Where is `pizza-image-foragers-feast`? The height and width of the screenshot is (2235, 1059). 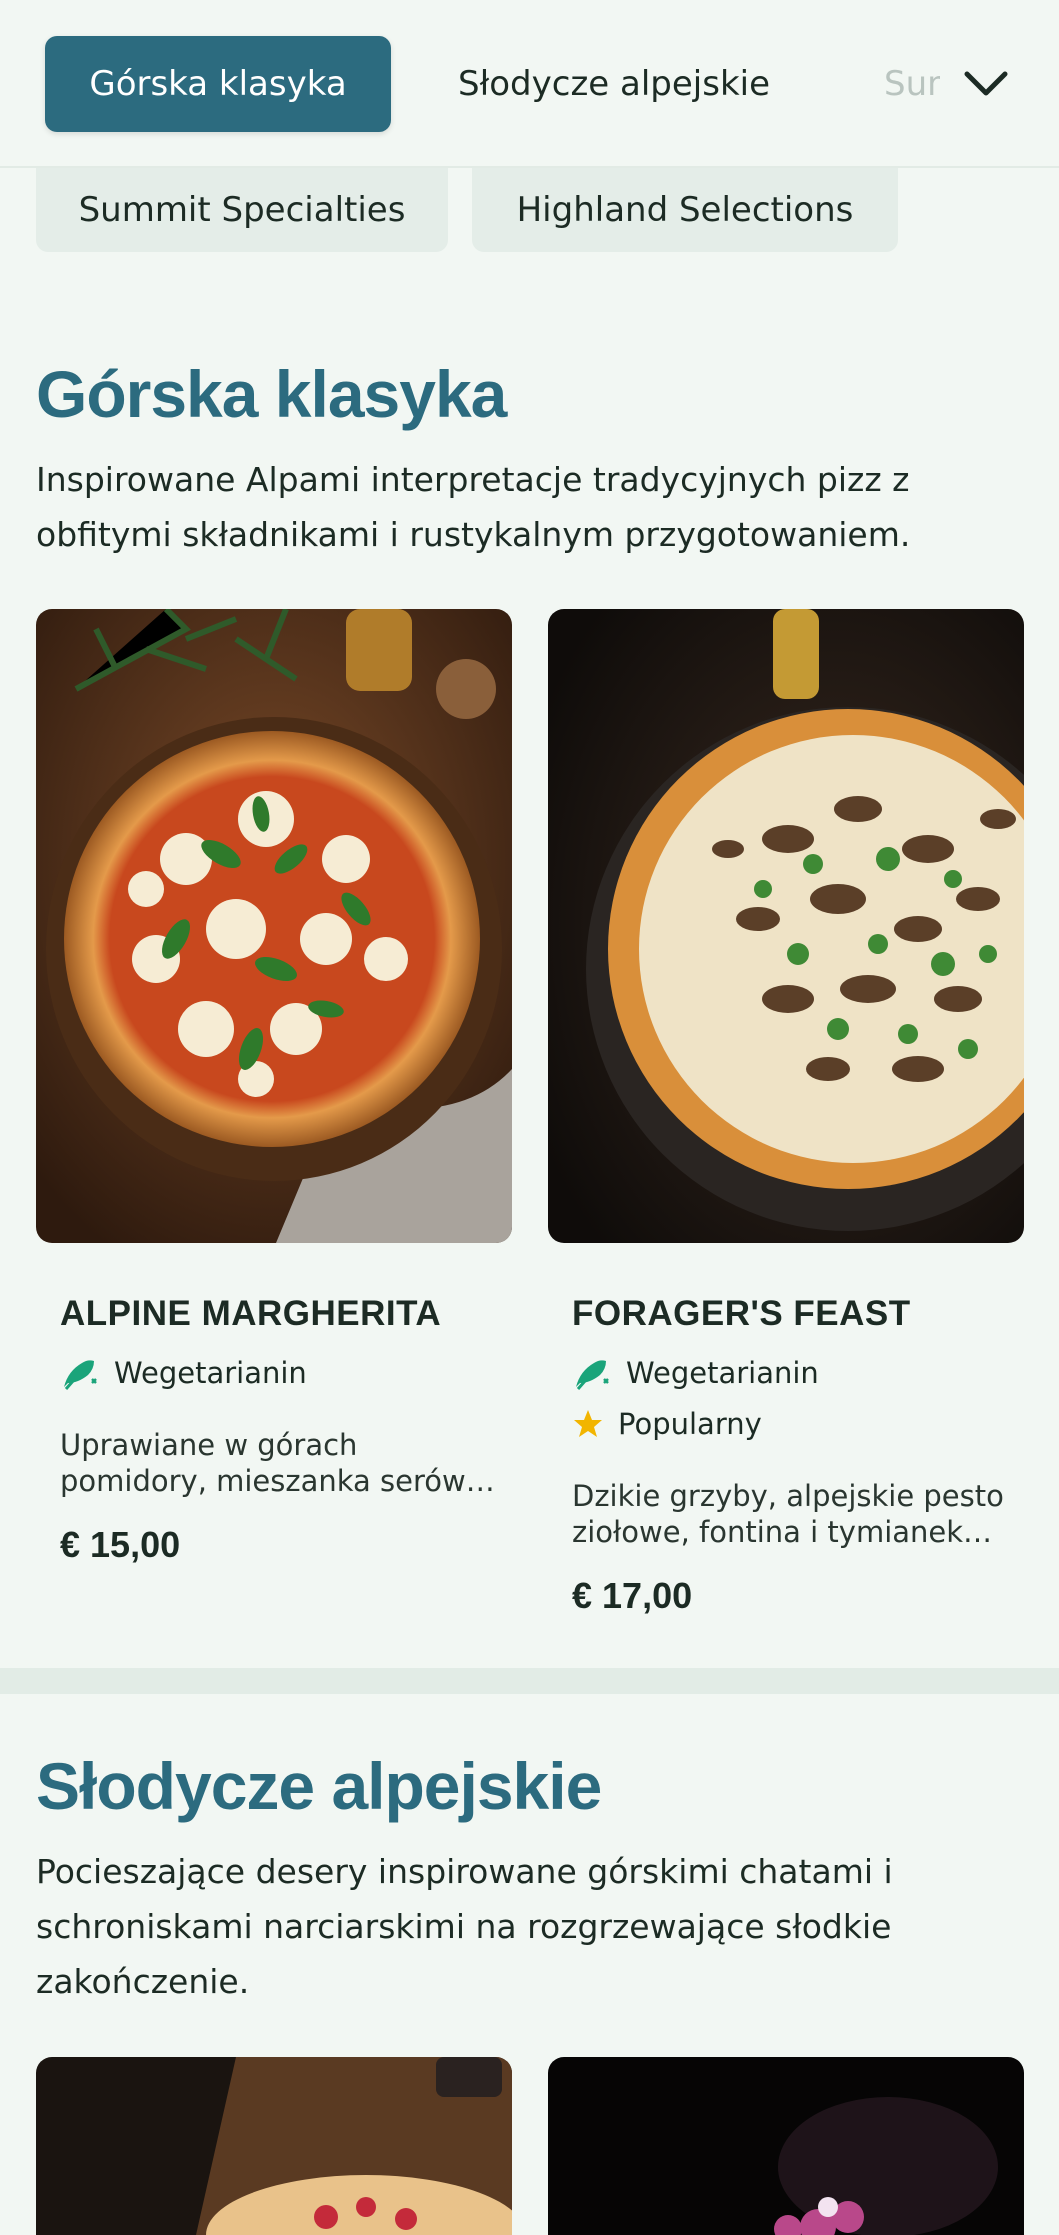
pizza-image-foragers-feast is located at coordinates (786, 926).